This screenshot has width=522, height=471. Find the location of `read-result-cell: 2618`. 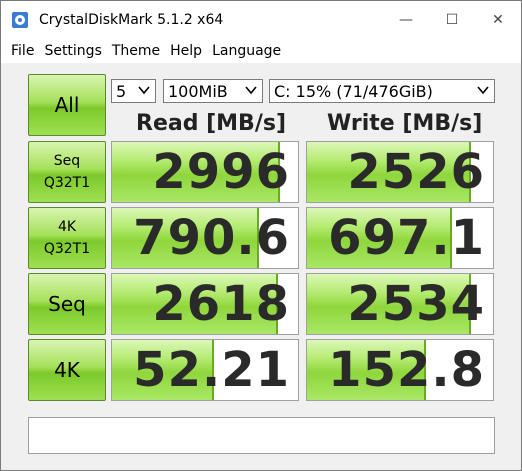

read-result-cell: 2618 is located at coordinates (205, 304).